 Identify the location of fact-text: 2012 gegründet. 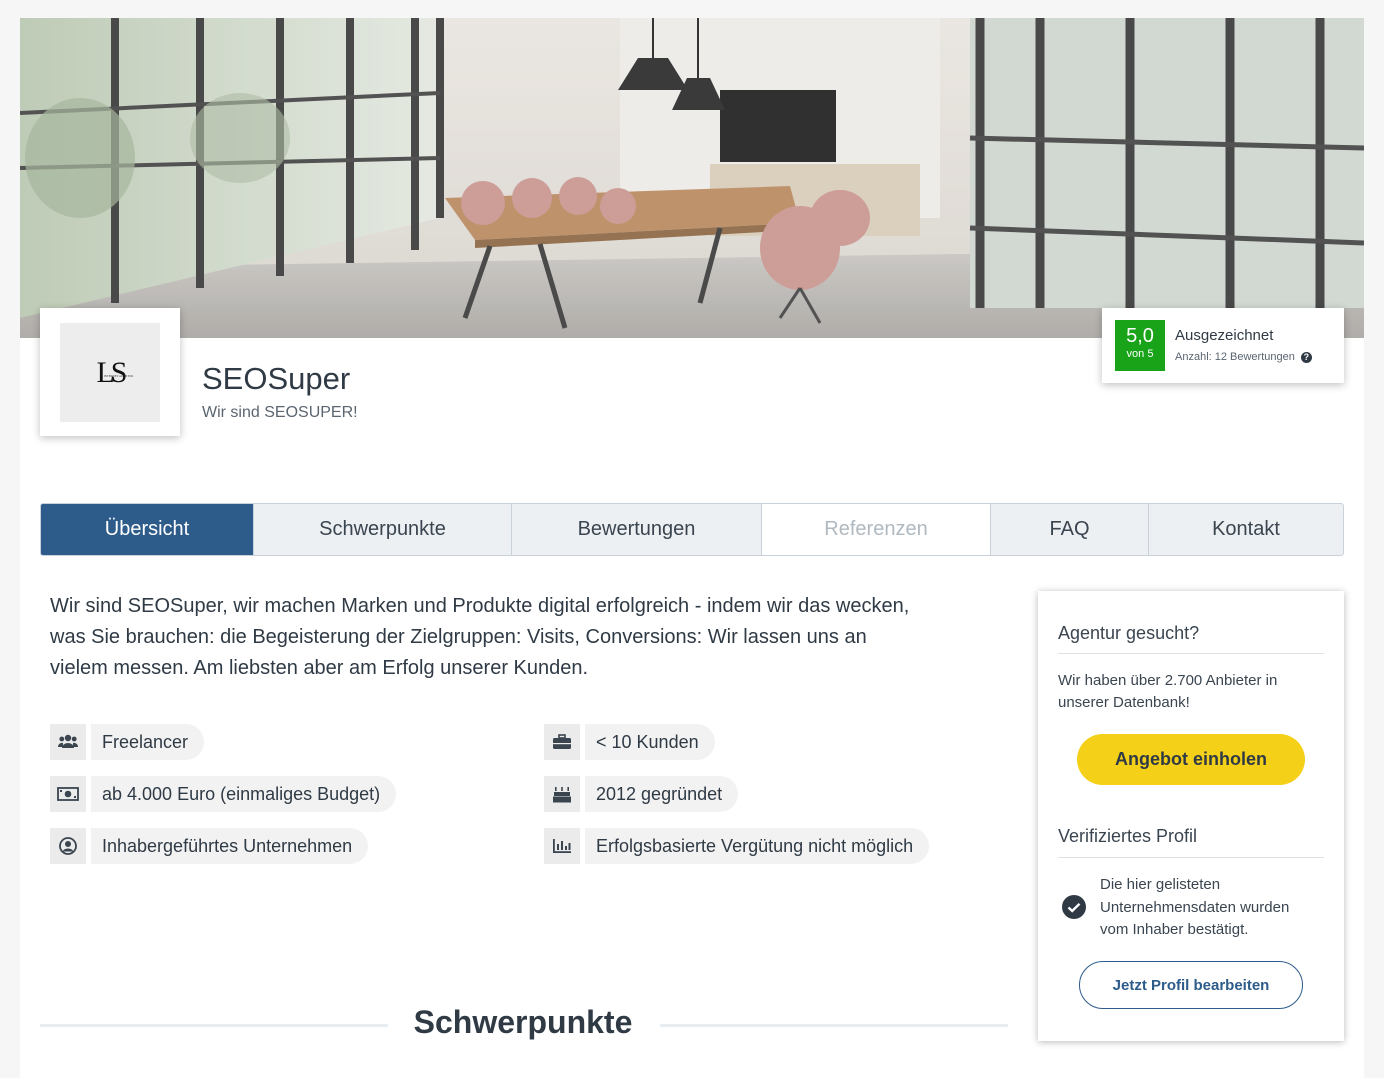
(662, 794).